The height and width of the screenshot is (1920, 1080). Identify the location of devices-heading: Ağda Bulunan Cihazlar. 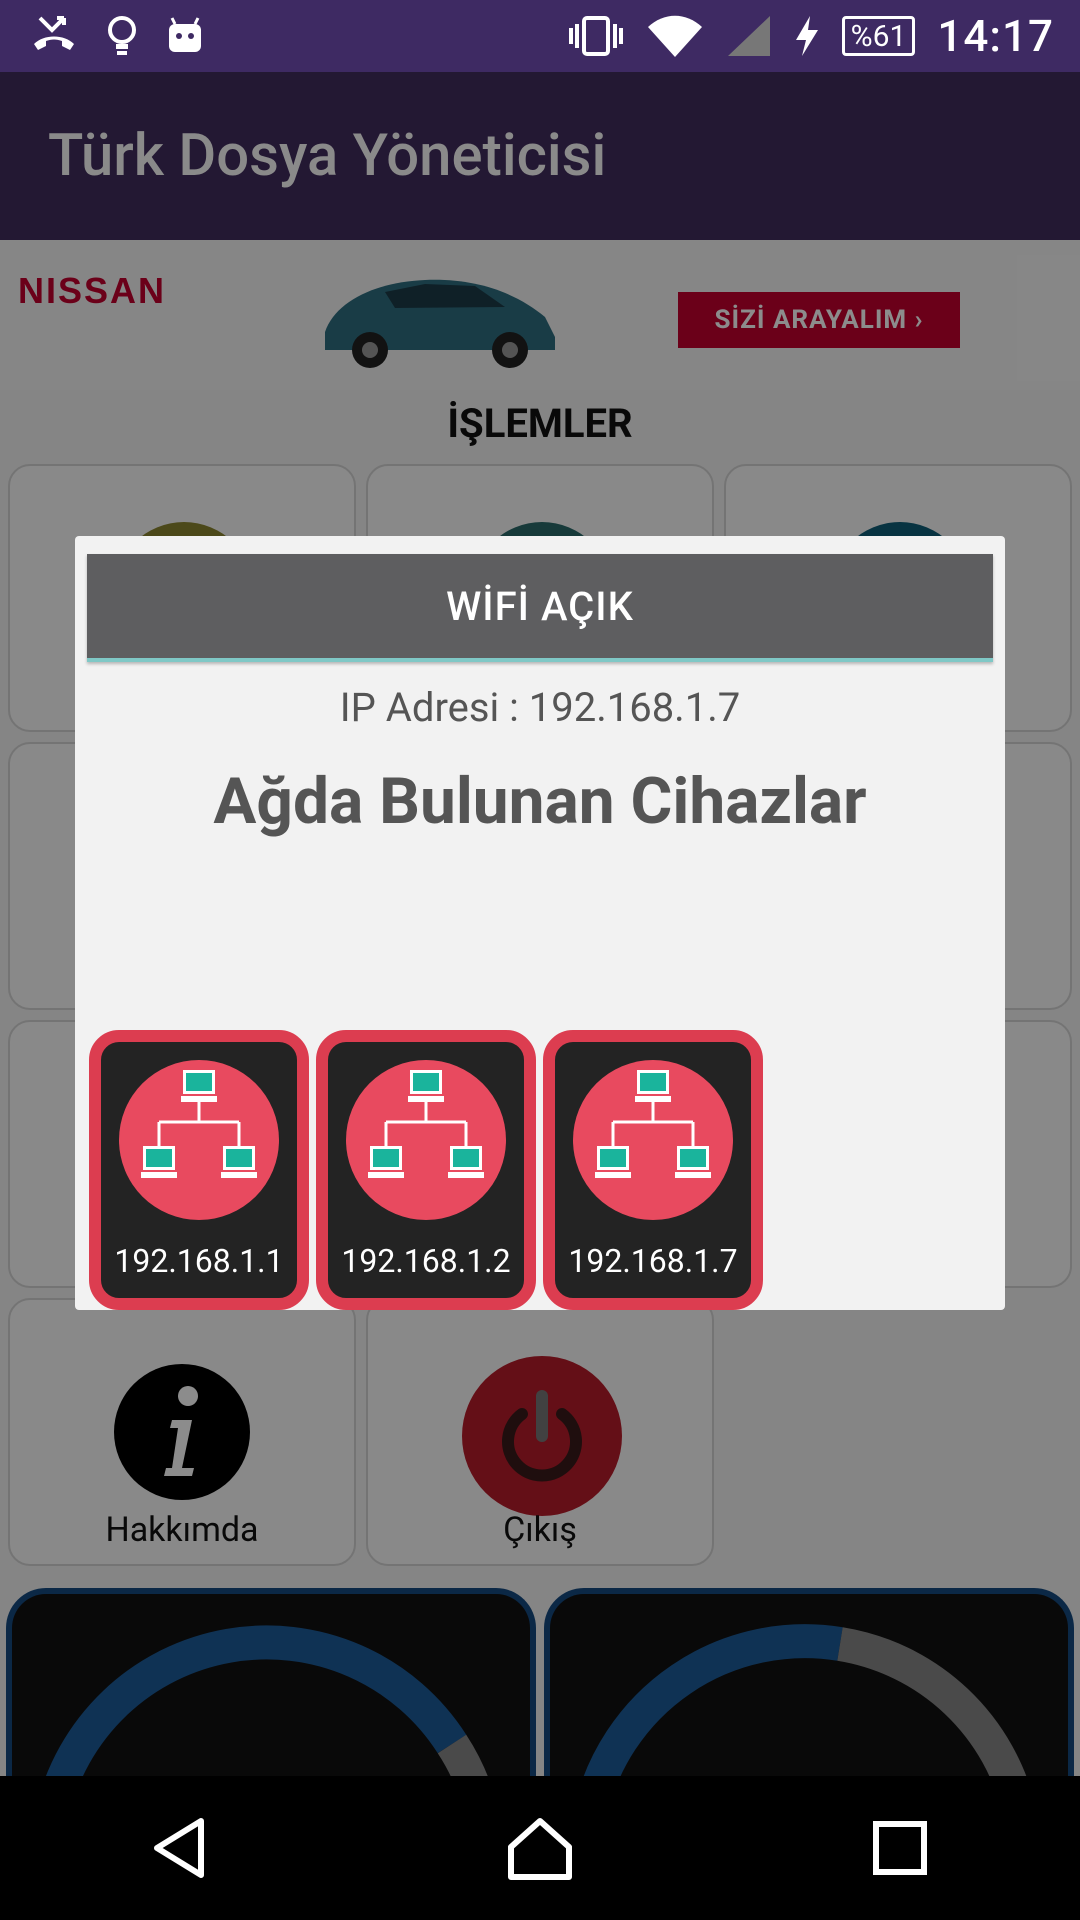
(540, 801).